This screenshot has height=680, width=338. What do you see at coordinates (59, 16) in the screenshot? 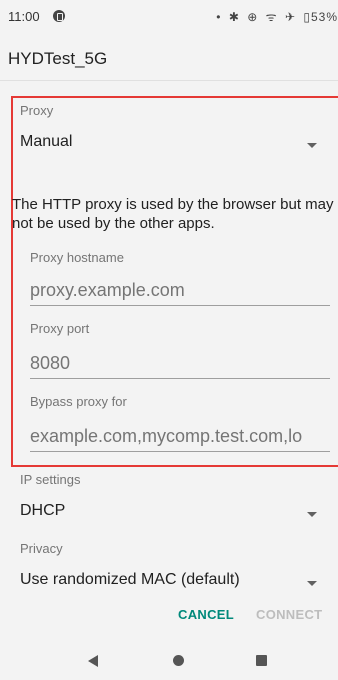
I see `notification-icon` at bounding box center [59, 16].